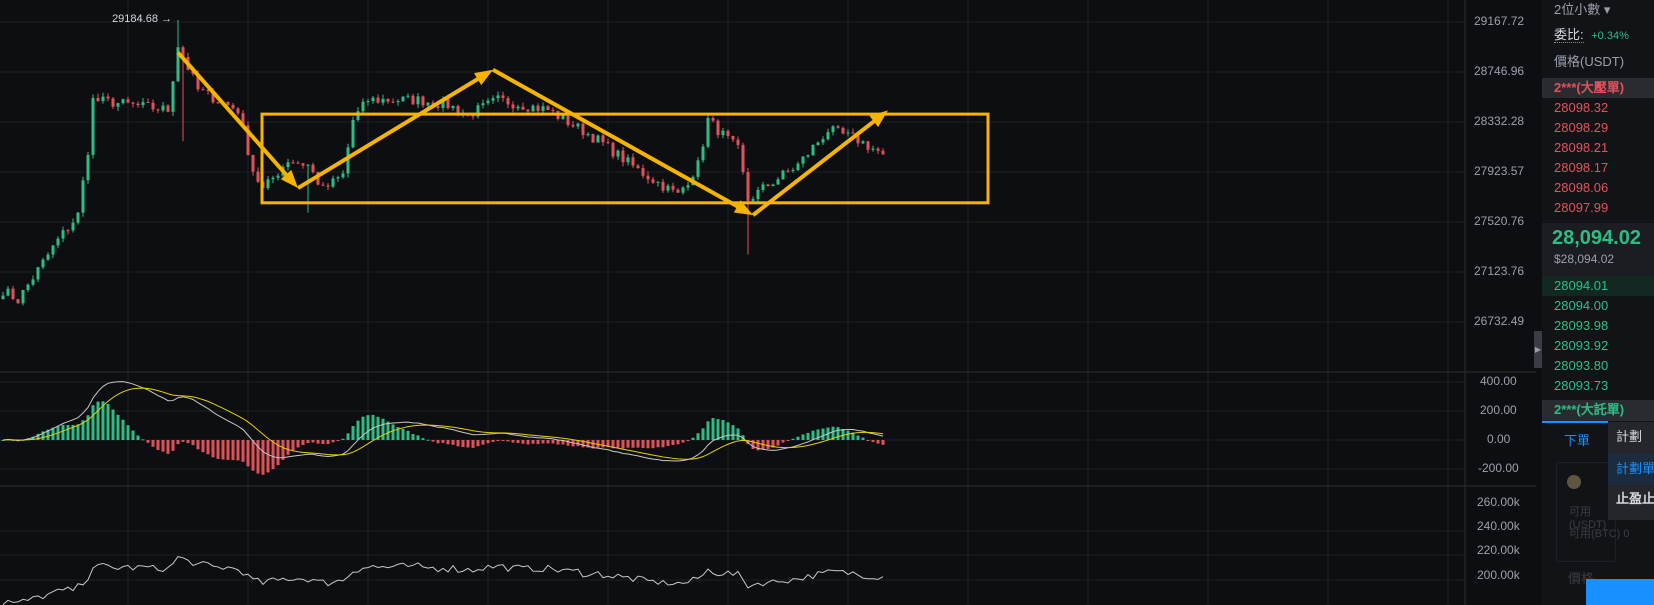 This screenshot has width=1654, height=605. I want to click on bid-row: 28094.00, so click(1598, 306).